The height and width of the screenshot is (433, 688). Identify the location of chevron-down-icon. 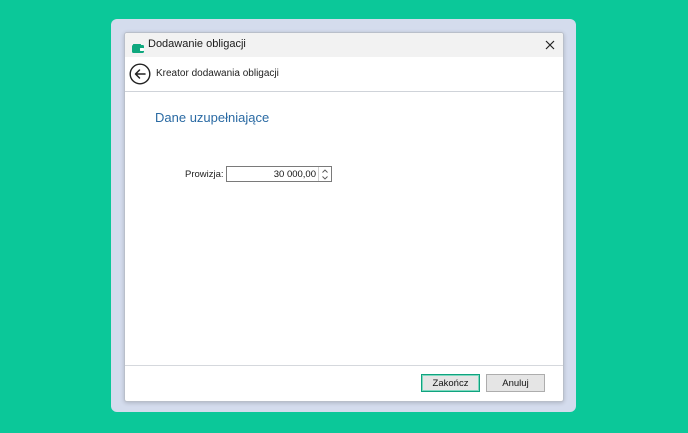
(325, 177).